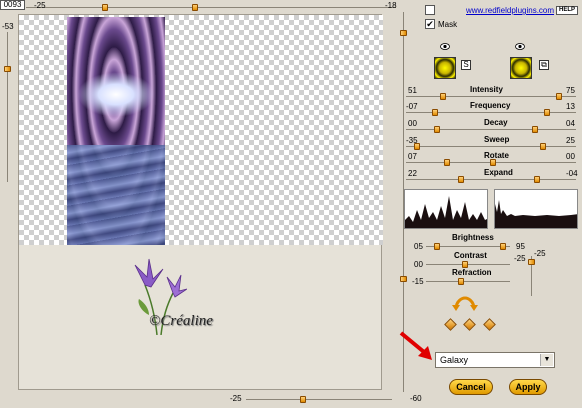  What do you see at coordinates (473, 237) in the screenshot?
I see `brightness-label: Brightness` at bounding box center [473, 237].